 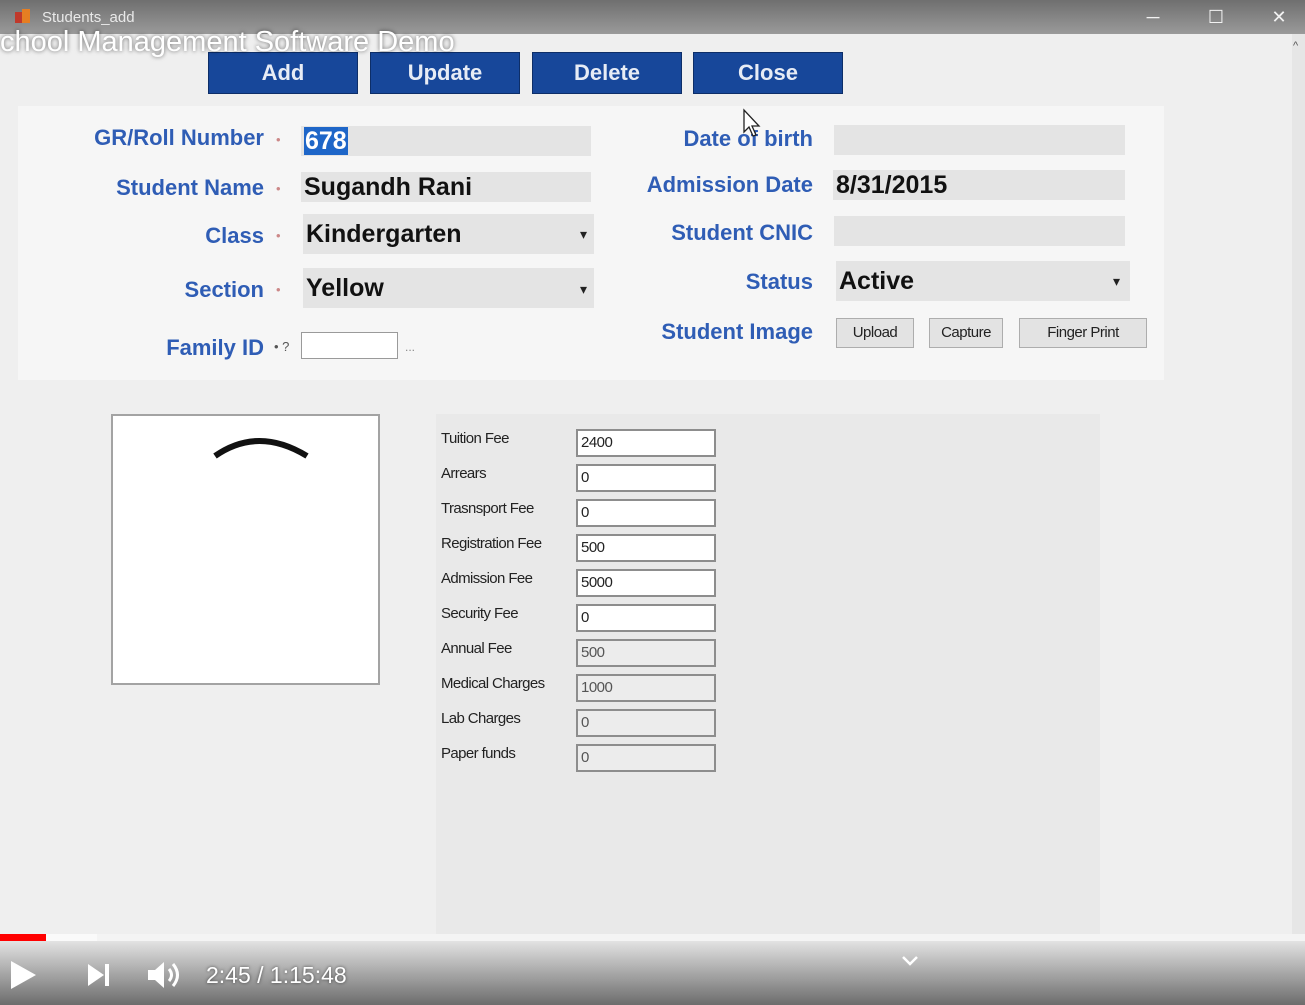 I want to click on status-select: Active, so click(x=983, y=281).